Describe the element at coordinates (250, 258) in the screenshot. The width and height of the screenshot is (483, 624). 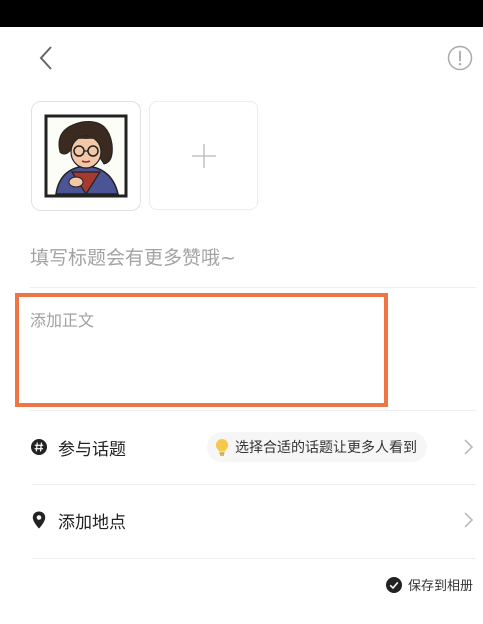
I see `title-input` at that location.